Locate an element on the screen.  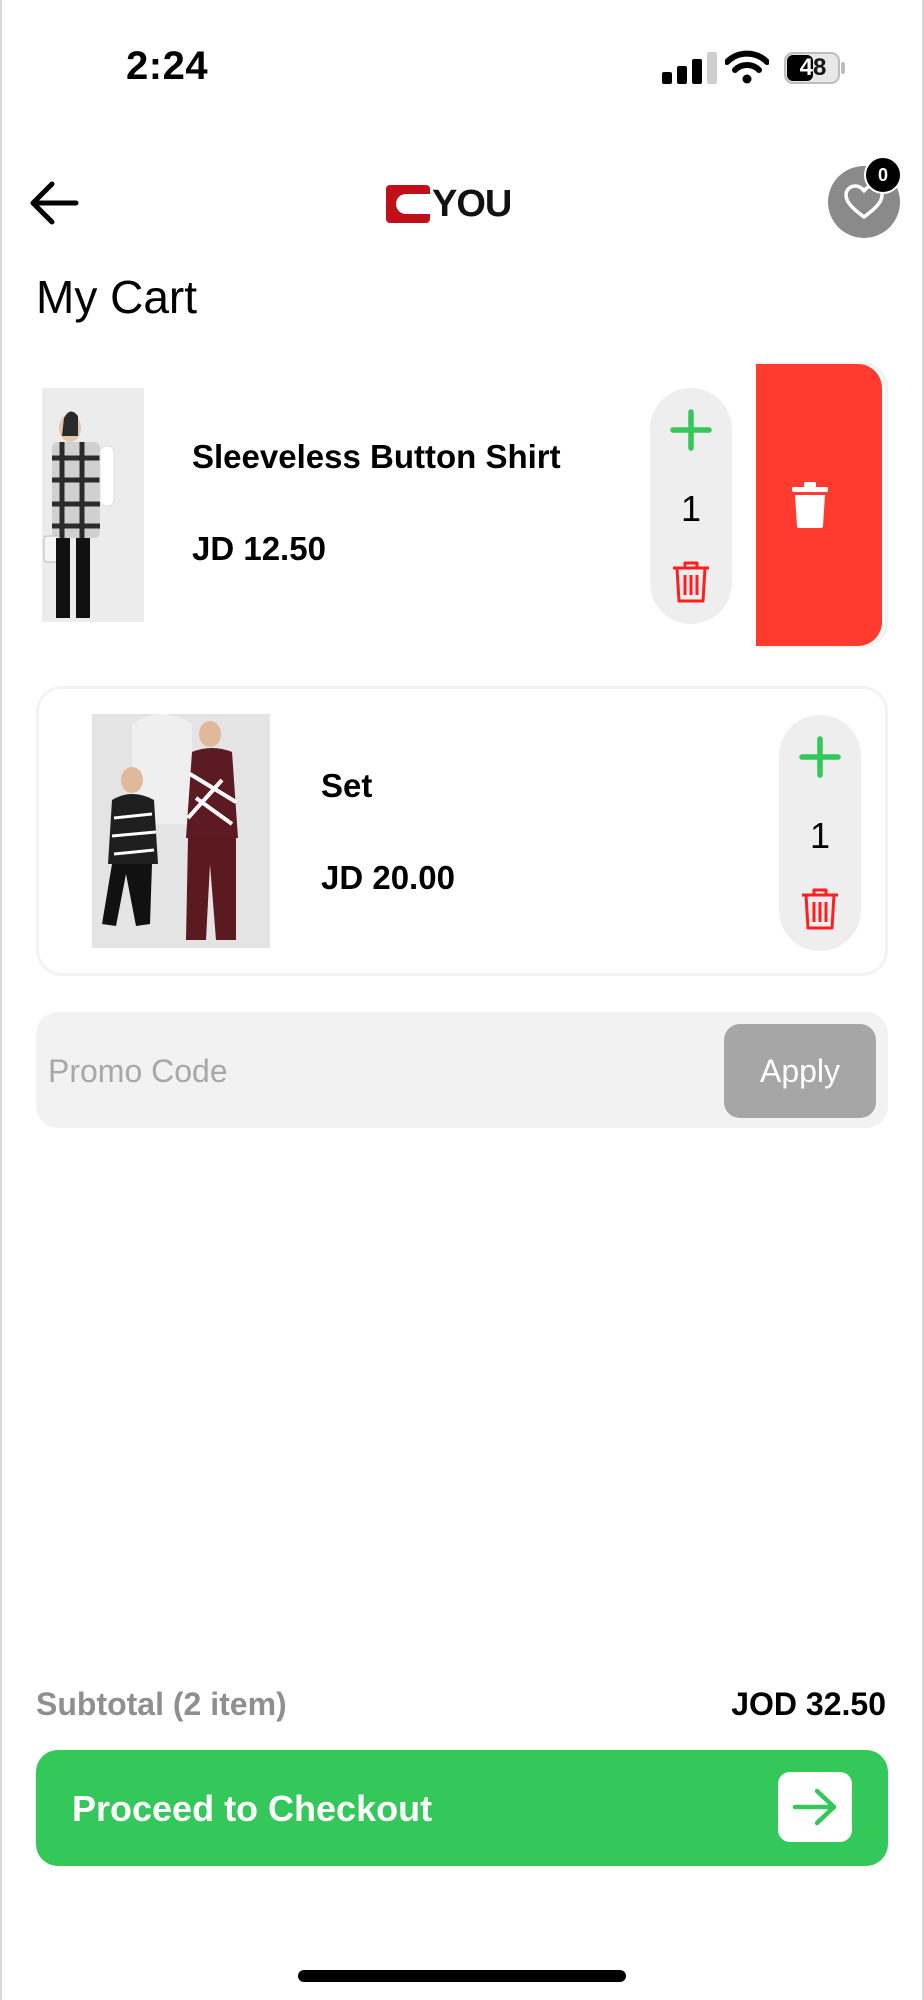
battery-level: 48 is located at coordinates (813, 67).